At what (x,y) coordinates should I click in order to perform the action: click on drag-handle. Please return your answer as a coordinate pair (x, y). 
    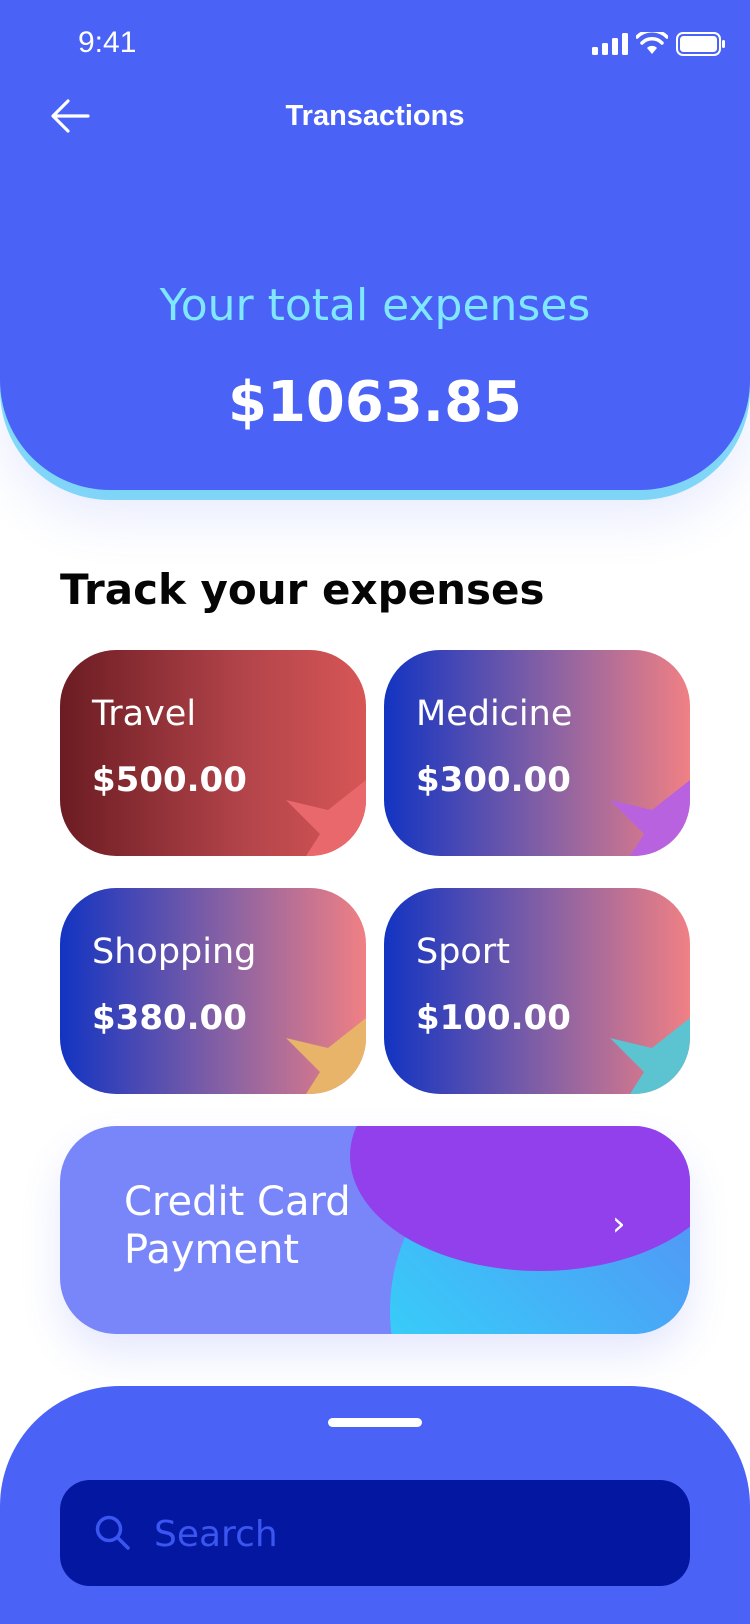
    Looking at the image, I should click on (375, 1422).